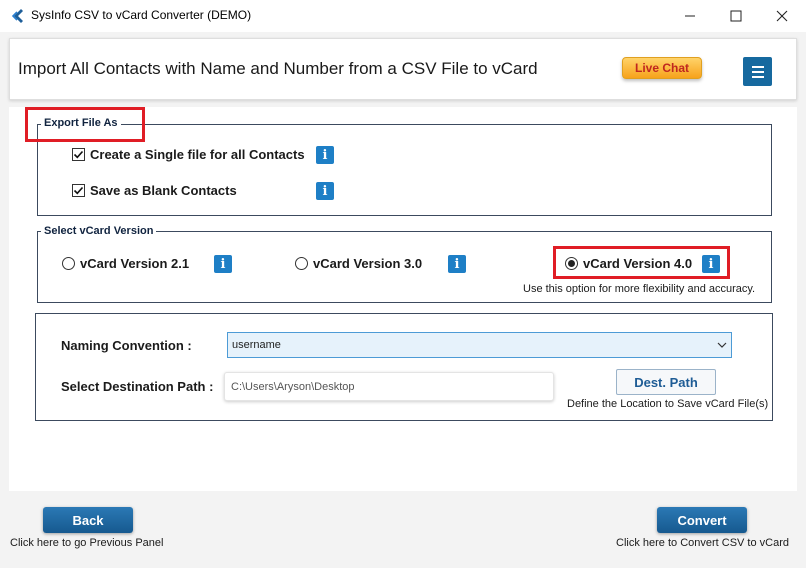 The image size is (806, 568). What do you see at coordinates (702, 520) in the screenshot?
I see `convert-button: Convert` at bounding box center [702, 520].